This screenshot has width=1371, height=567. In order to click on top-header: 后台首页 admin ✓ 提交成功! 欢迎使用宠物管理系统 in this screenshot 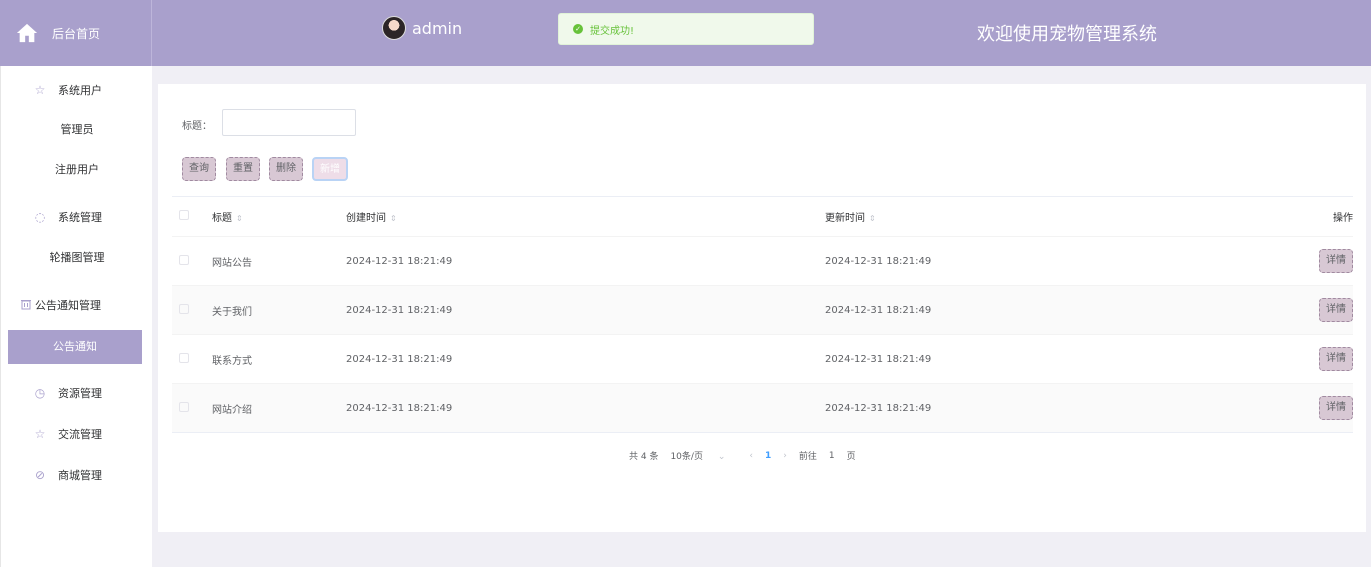, I will do `click(685, 33)`.